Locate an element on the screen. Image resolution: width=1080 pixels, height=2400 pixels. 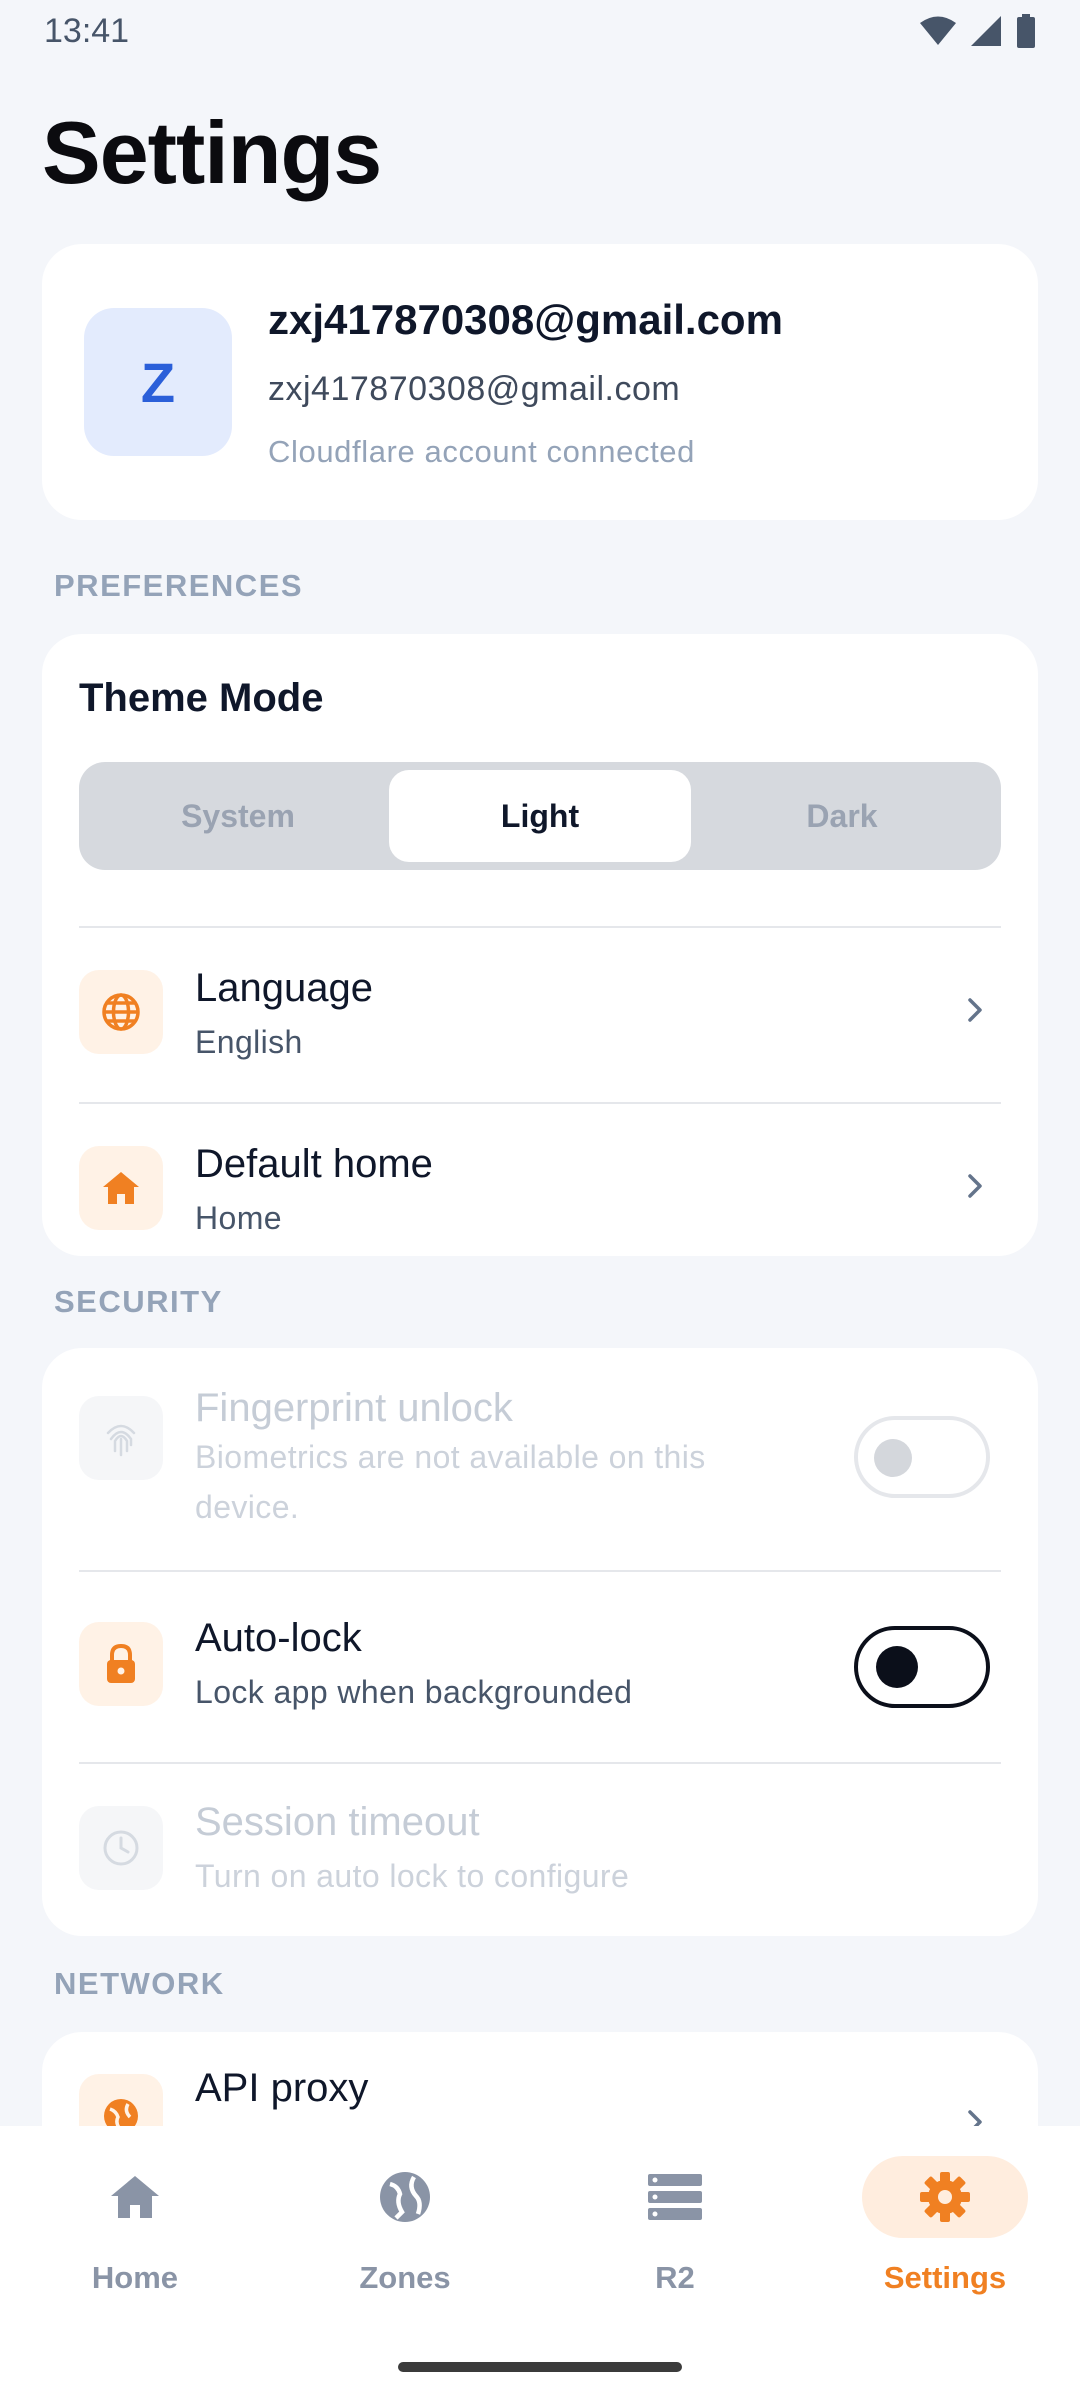
storage-icon is located at coordinates (675, 2197).